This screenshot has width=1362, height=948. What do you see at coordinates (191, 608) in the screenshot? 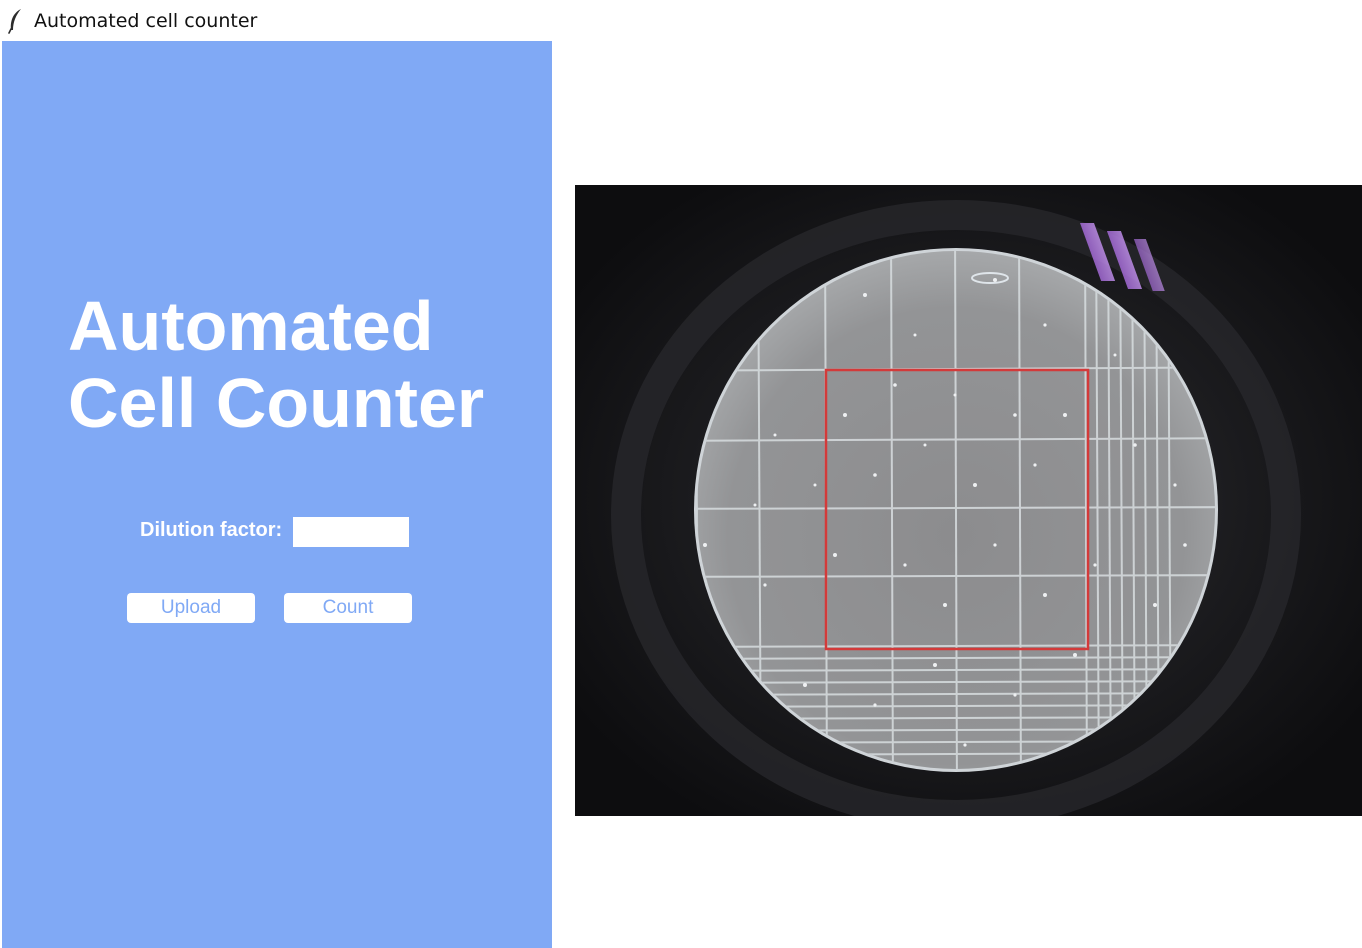
I see `upload-button: Upload` at bounding box center [191, 608].